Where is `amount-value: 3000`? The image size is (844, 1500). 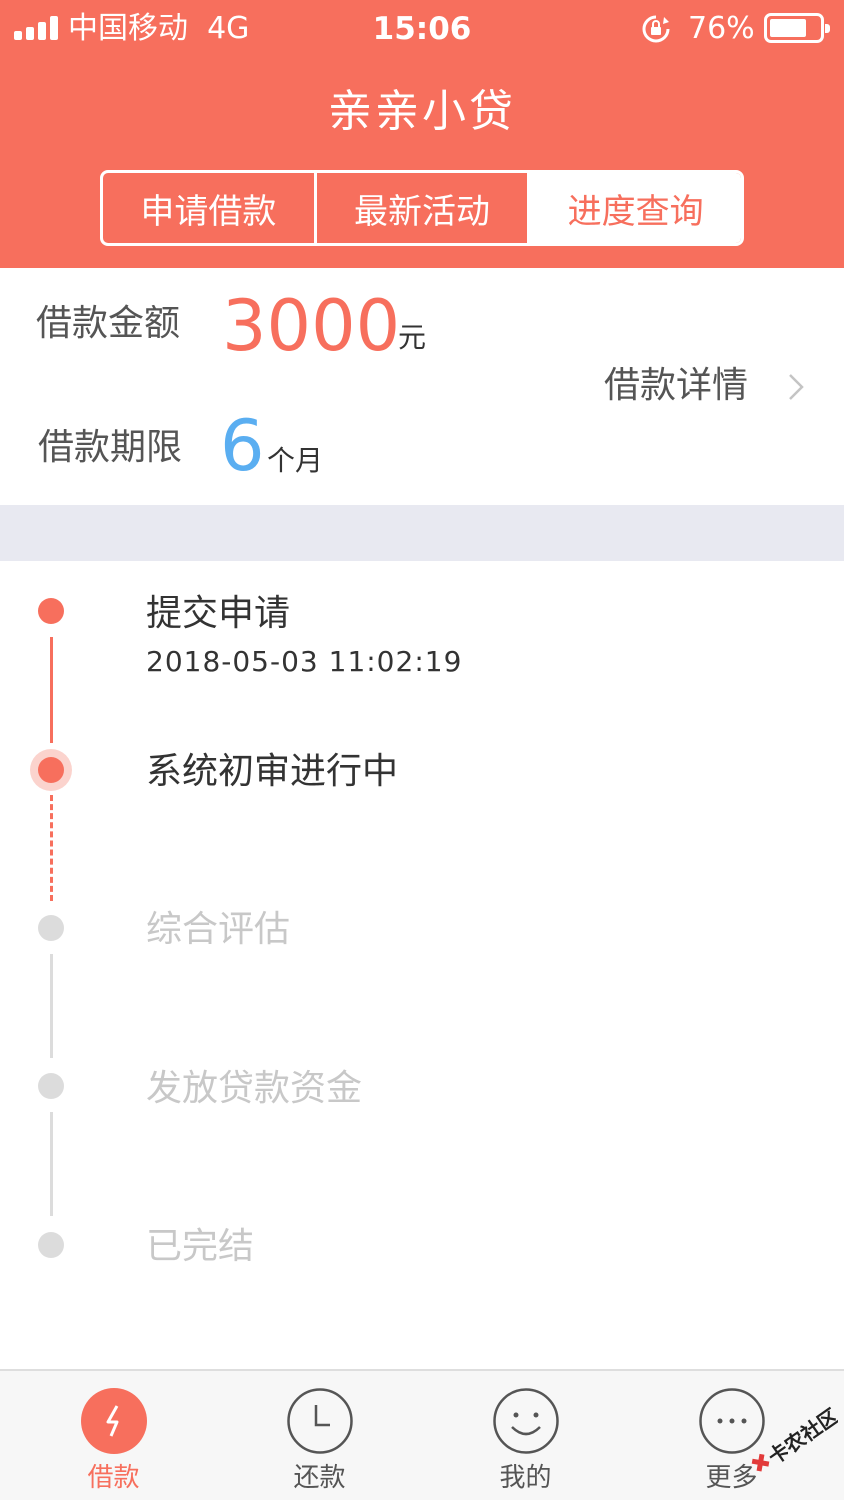 amount-value: 3000 is located at coordinates (311, 326).